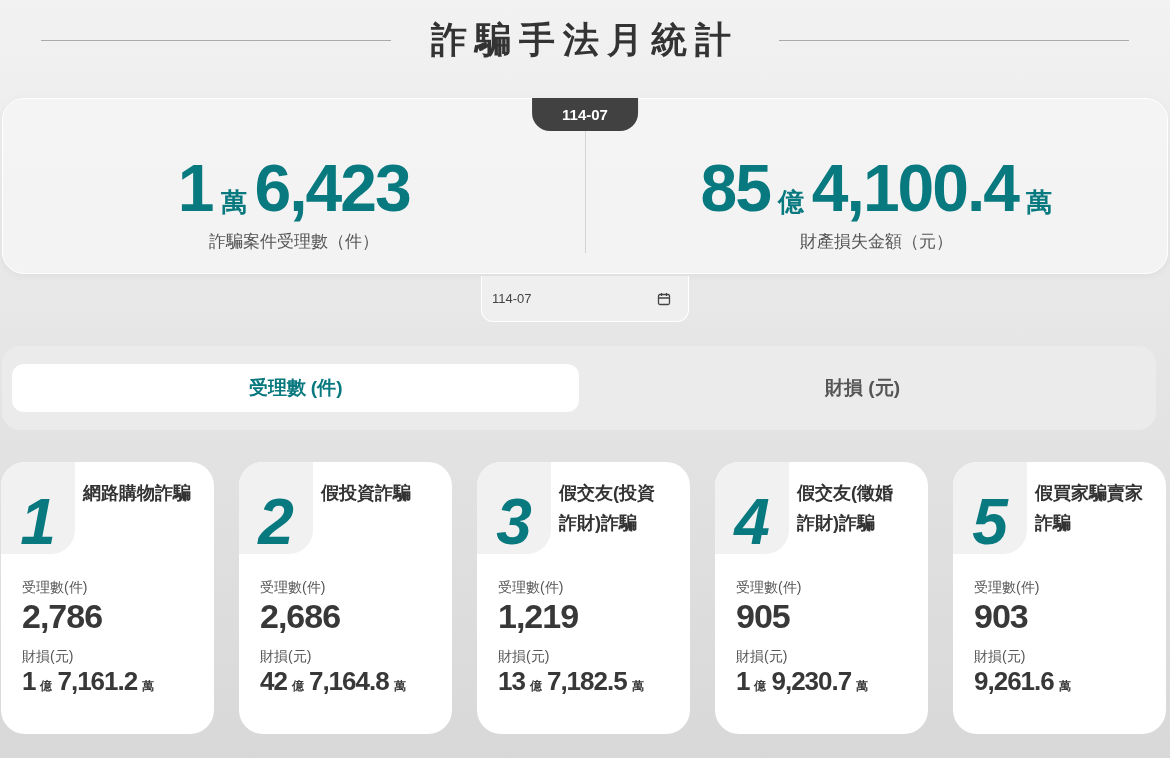  What do you see at coordinates (97, 681) in the screenshot?
I see `loss-number: 7,161.2` at bounding box center [97, 681].